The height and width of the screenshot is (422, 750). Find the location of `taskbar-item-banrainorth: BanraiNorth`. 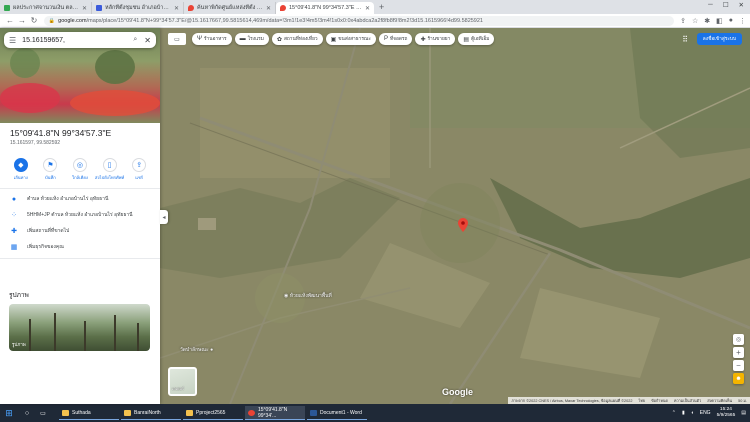

taskbar-item-banrainorth: BanraiNorth is located at coordinates (151, 413).